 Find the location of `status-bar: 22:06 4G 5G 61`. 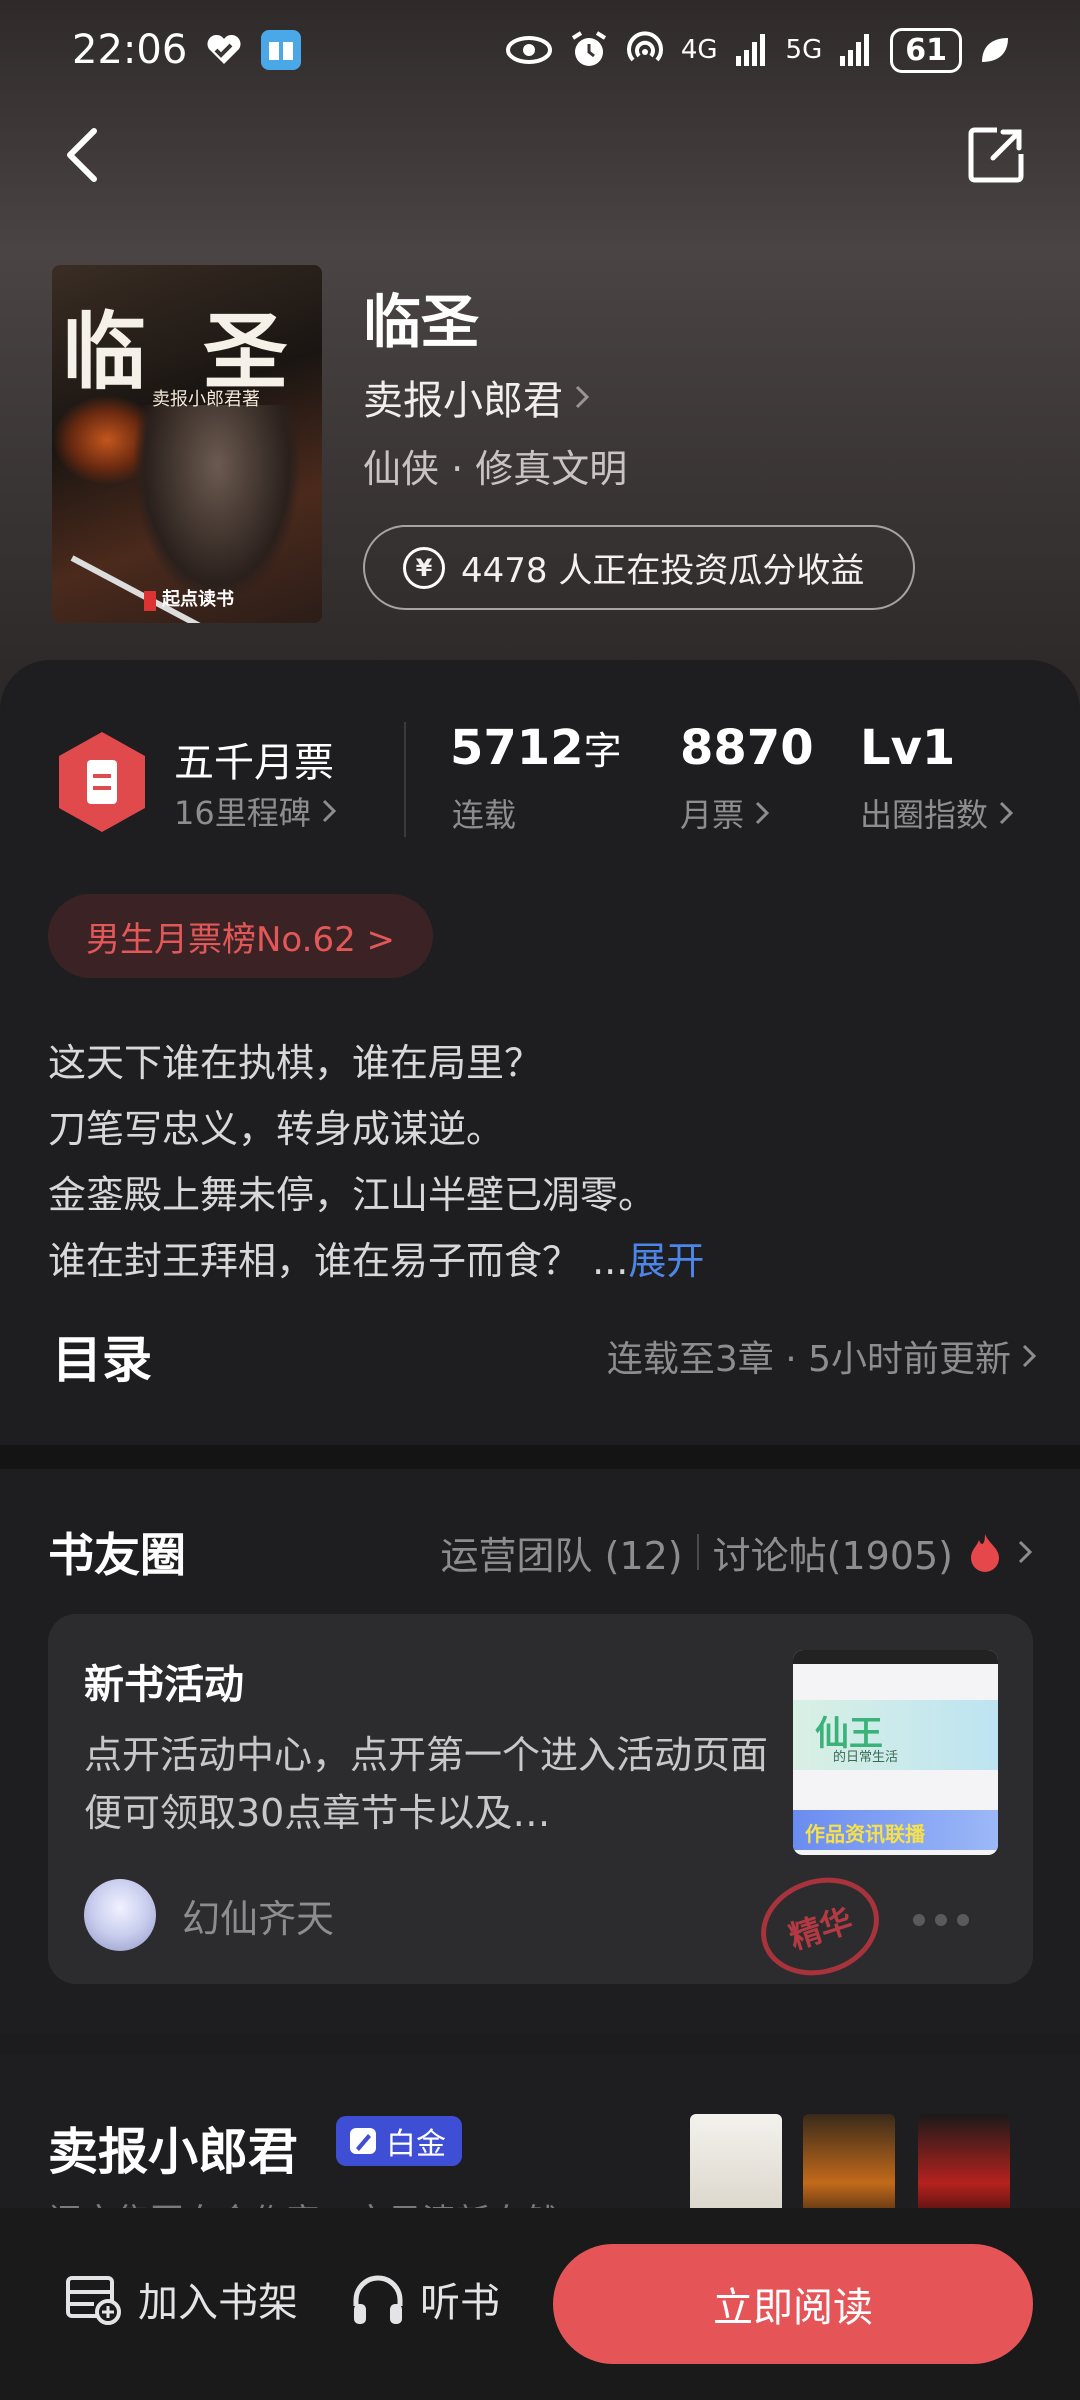

status-bar: 22:06 4G 5G 61 is located at coordinates (540, 50).